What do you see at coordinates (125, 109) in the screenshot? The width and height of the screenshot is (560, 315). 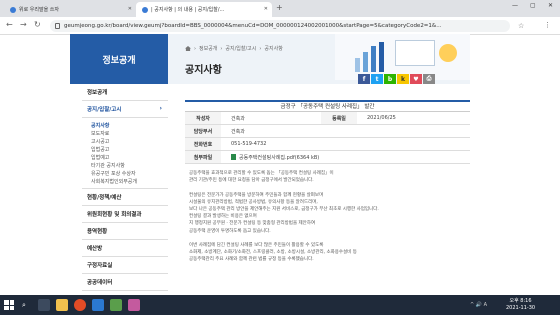 I see `sidebar-item-notice: 공지/입찰/고시 ›` at bounding box center [125, 109].